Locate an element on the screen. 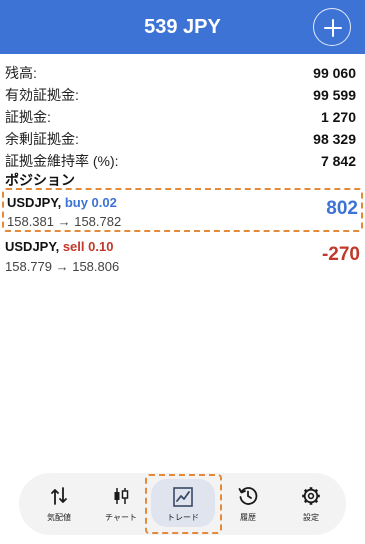 The image size is (365, 544). summary-row-margin-level: 証拠金維持率 (%): 7 842 is located at coordinates (180, 161).